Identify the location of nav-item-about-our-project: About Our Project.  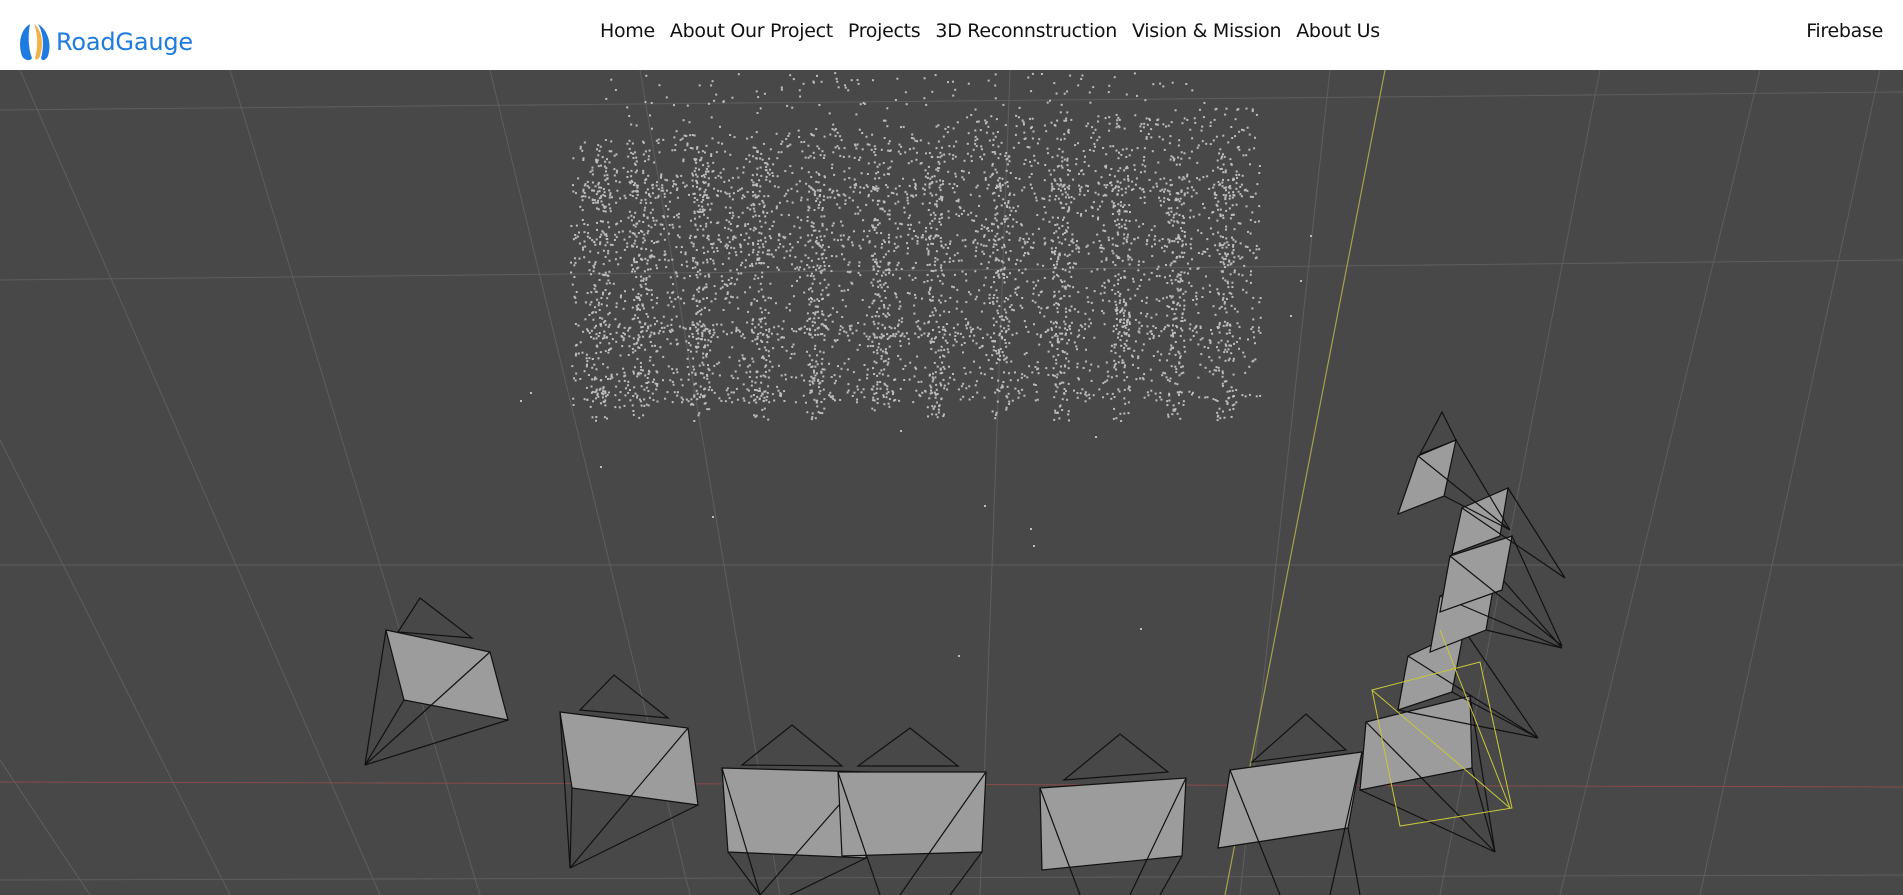
(751, 31).